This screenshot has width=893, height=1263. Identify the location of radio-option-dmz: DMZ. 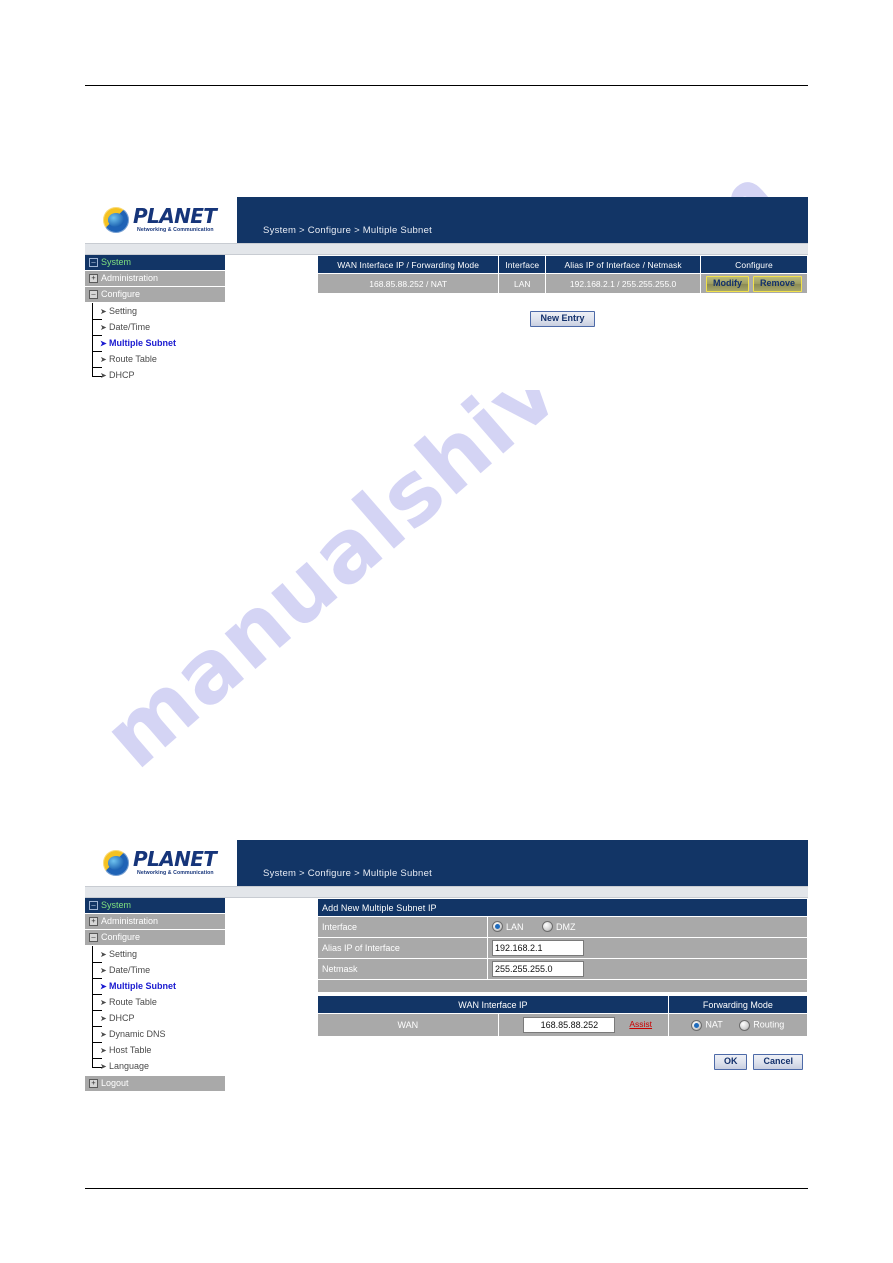
(558, 927).